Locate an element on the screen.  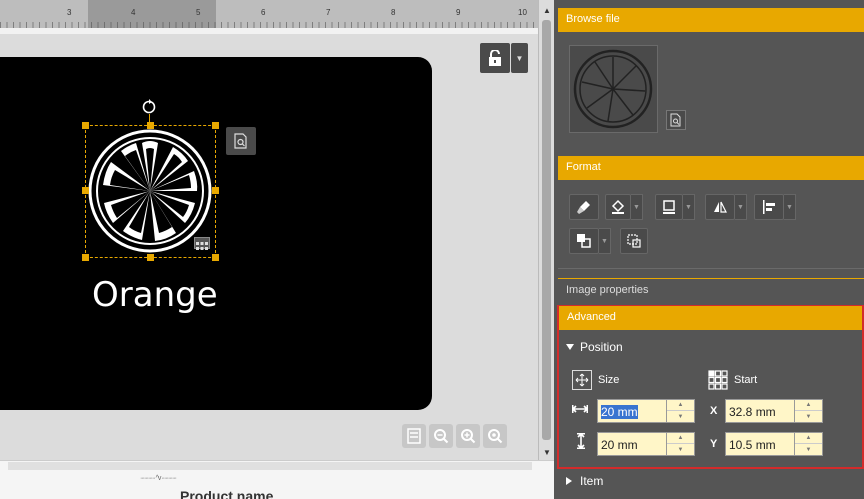
horizontal-ruler: 3 4 5 6 7 8 9 10 is located at coordinates (269, 14).